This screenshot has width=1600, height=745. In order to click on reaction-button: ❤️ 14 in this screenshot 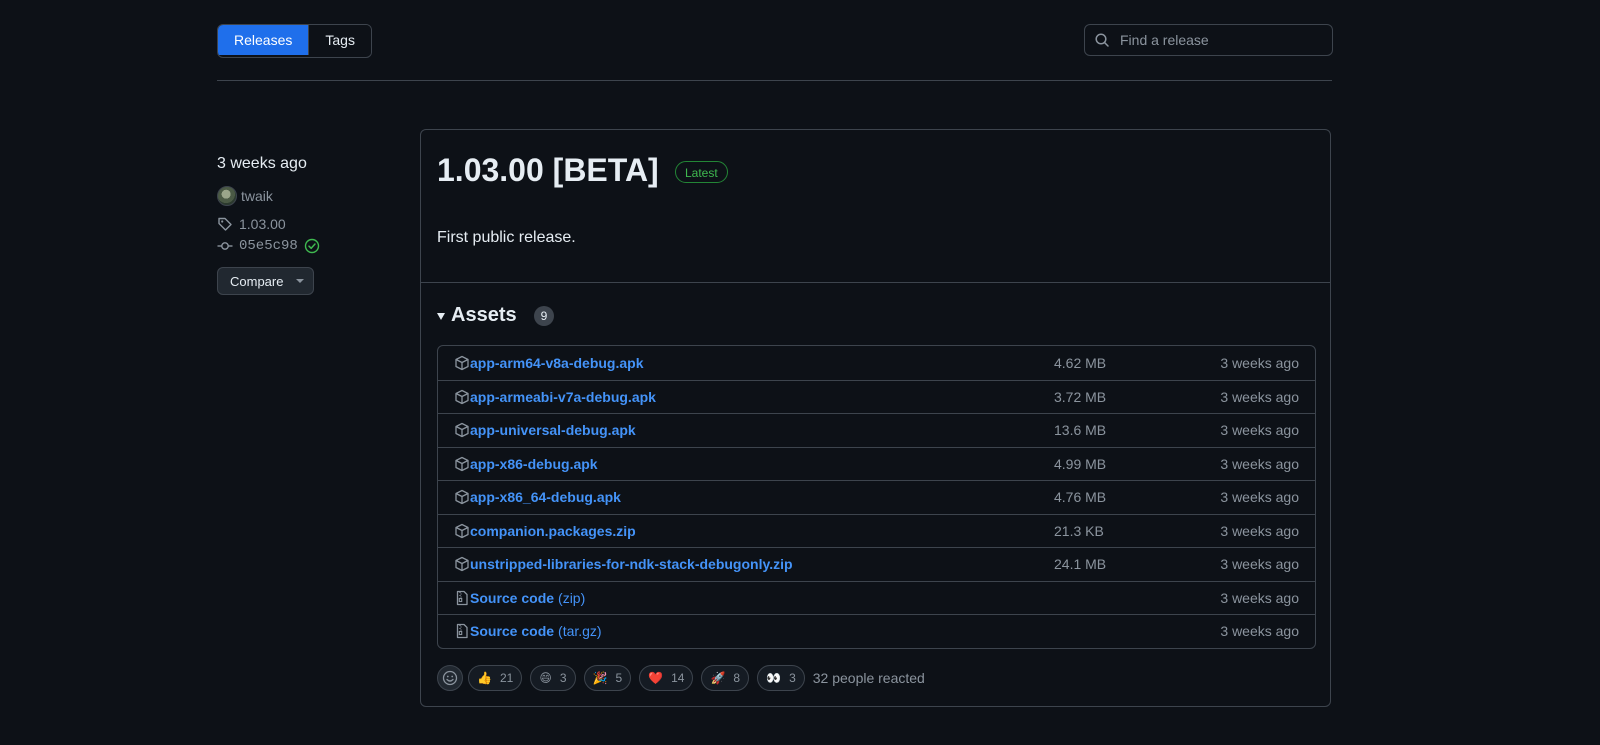, I will do `click(666, 678)`.